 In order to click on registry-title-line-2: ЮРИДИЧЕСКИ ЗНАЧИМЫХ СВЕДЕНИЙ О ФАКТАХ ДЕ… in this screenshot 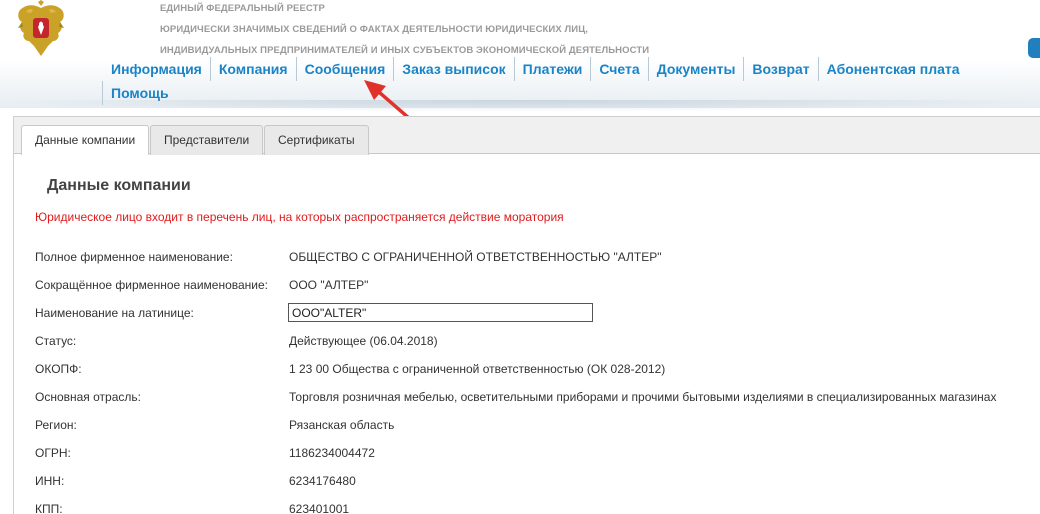, I will do `click(374, 29)`.